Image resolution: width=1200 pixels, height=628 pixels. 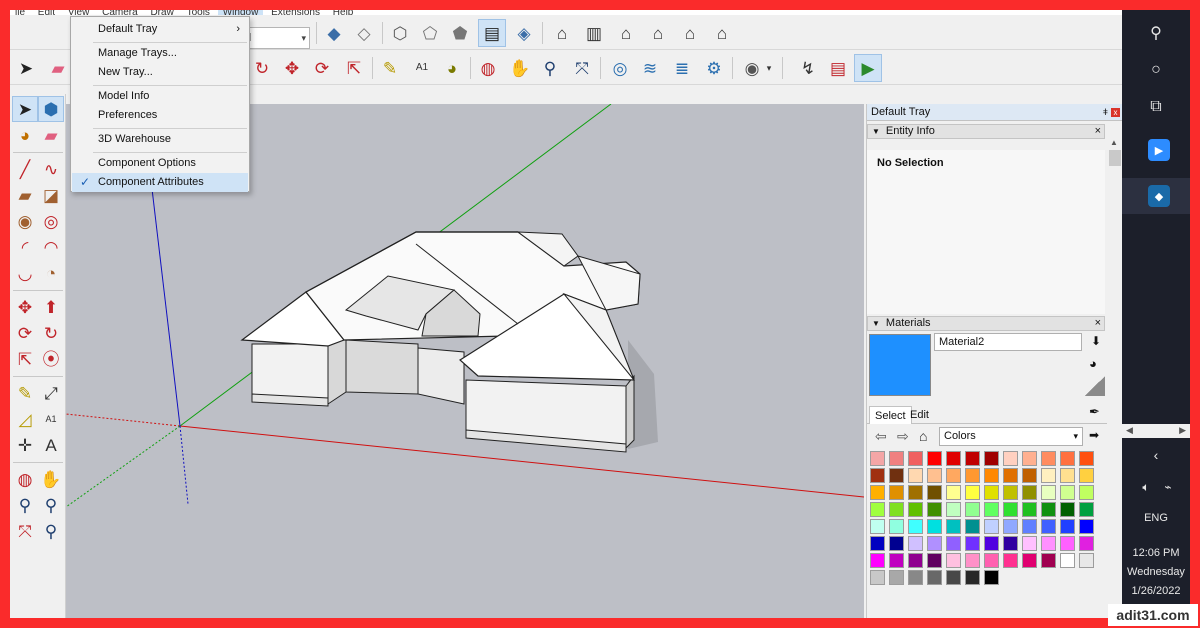 I want to click on menu-item-component-options: Component Options, so click(x=160, y=163).